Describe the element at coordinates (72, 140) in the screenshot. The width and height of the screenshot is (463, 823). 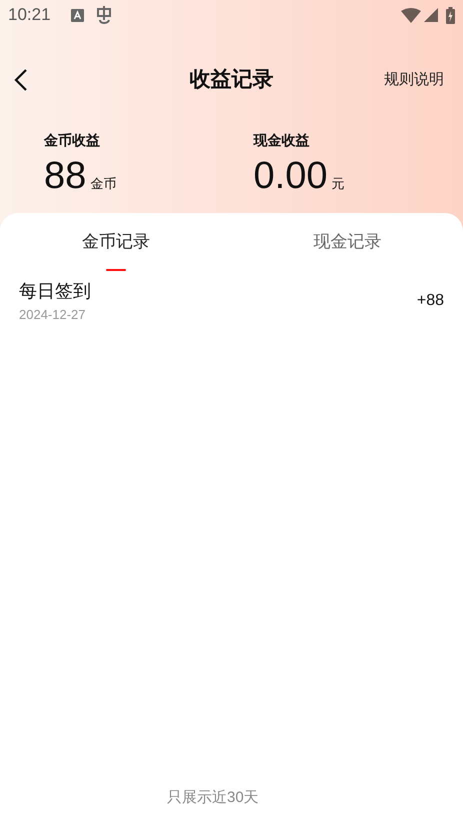
I see `stat-label: 金币收益` at that location.